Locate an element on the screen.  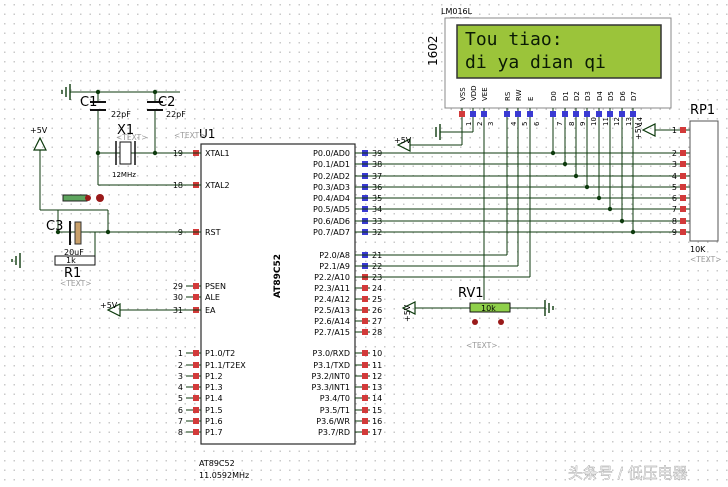
mcu-right-pin-name: P0.1/AD1 is located at coordinates (331, 164).